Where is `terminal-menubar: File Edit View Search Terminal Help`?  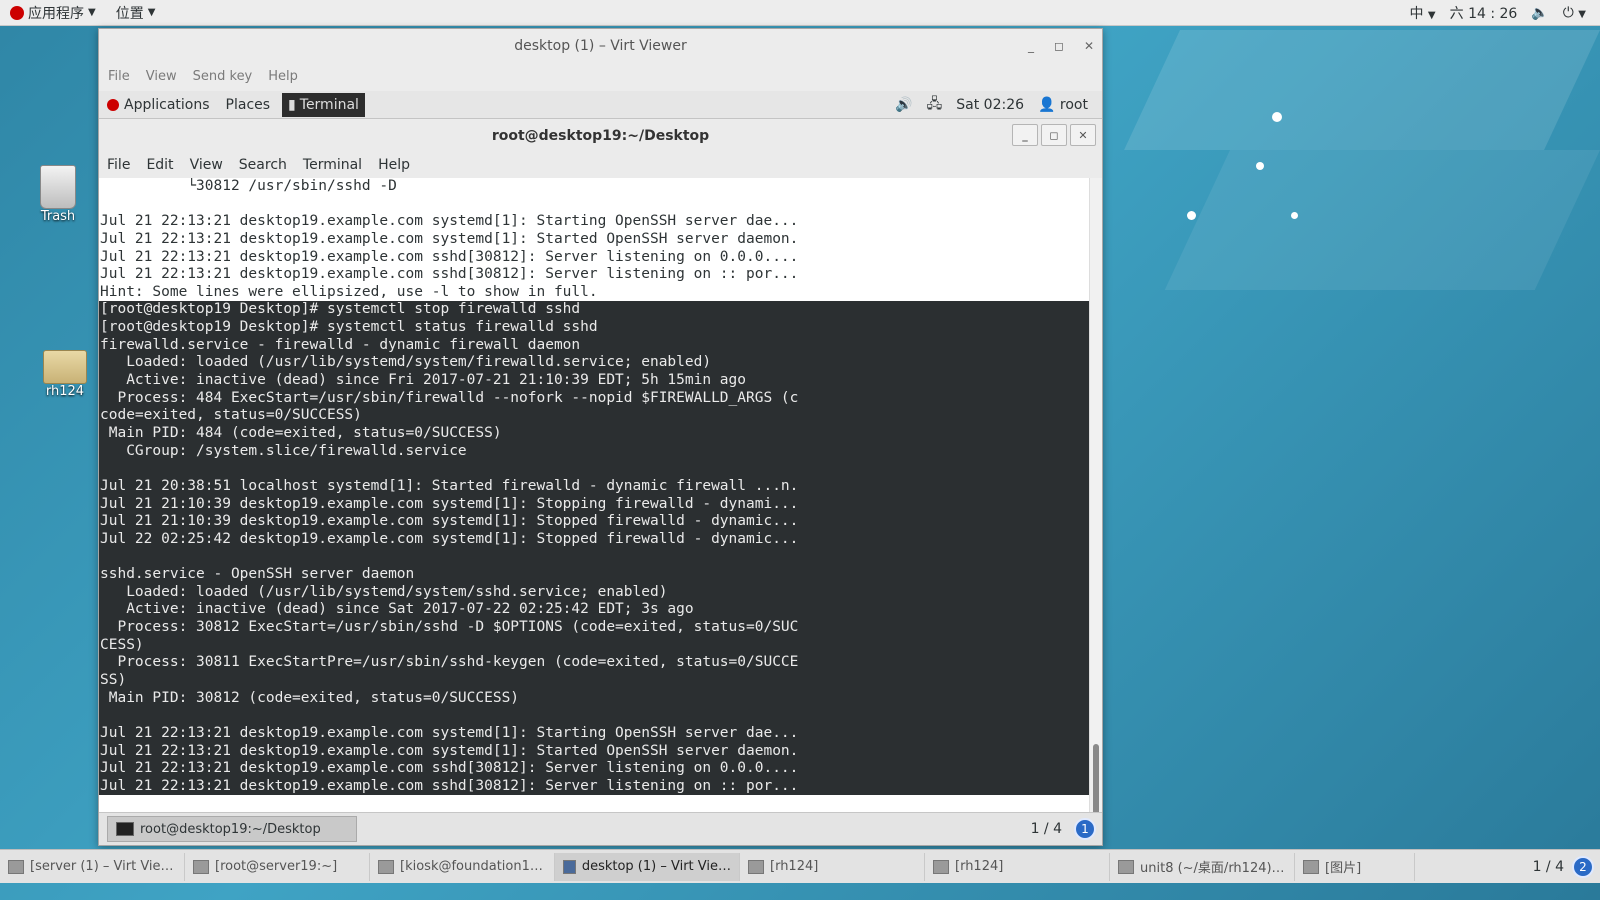 terminal-menubar: File Edit View Search Terminal Help is located at coordinates (600, 165).